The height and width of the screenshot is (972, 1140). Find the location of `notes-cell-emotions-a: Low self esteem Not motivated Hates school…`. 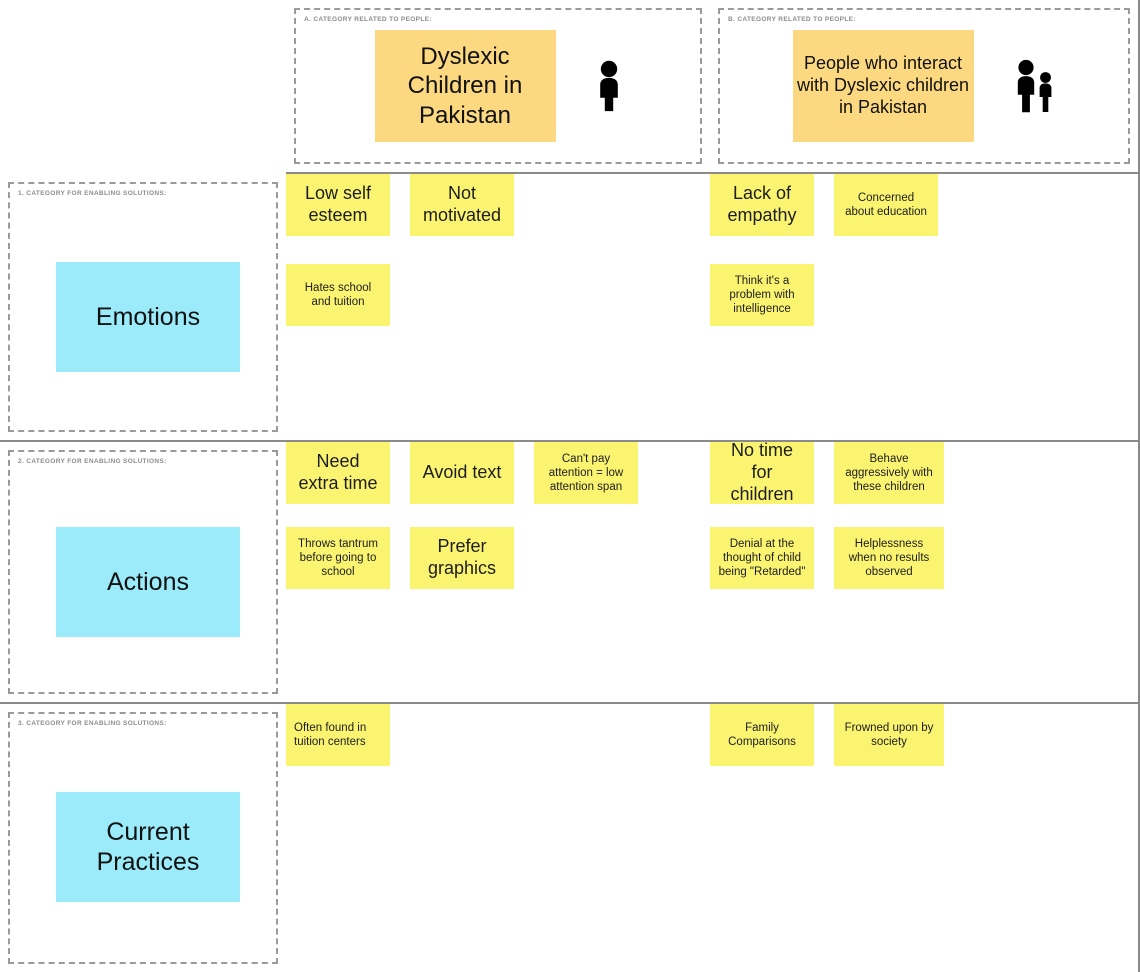

notes-cell-emotions-a: Low self esteem Not motivated Hates school… is located at coordinates (498, 308).